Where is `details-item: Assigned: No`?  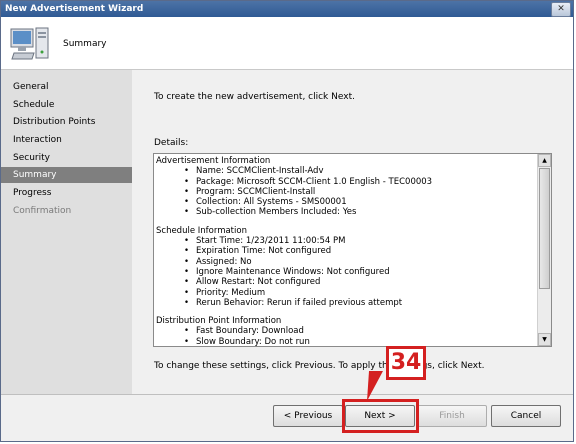 details-item: Assigned: No is located at coordinates (346, 262).